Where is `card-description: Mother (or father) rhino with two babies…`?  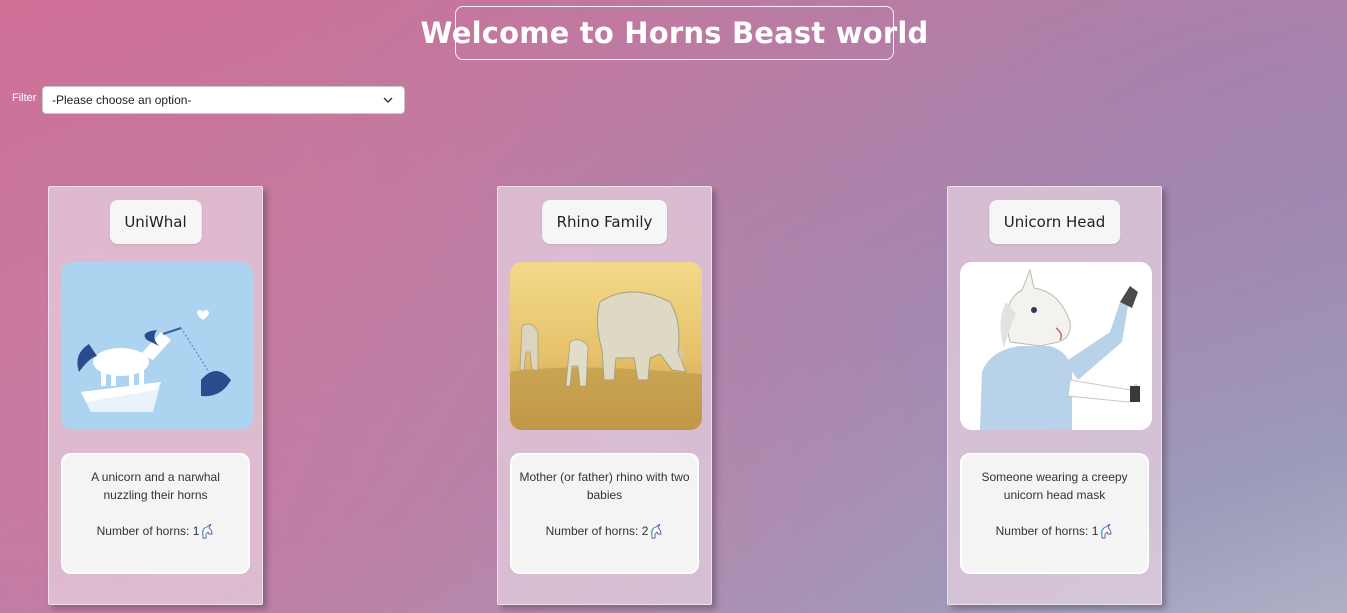
card-description: Mother (or father) rhino with two babies… is located at coordinates (604, 513).